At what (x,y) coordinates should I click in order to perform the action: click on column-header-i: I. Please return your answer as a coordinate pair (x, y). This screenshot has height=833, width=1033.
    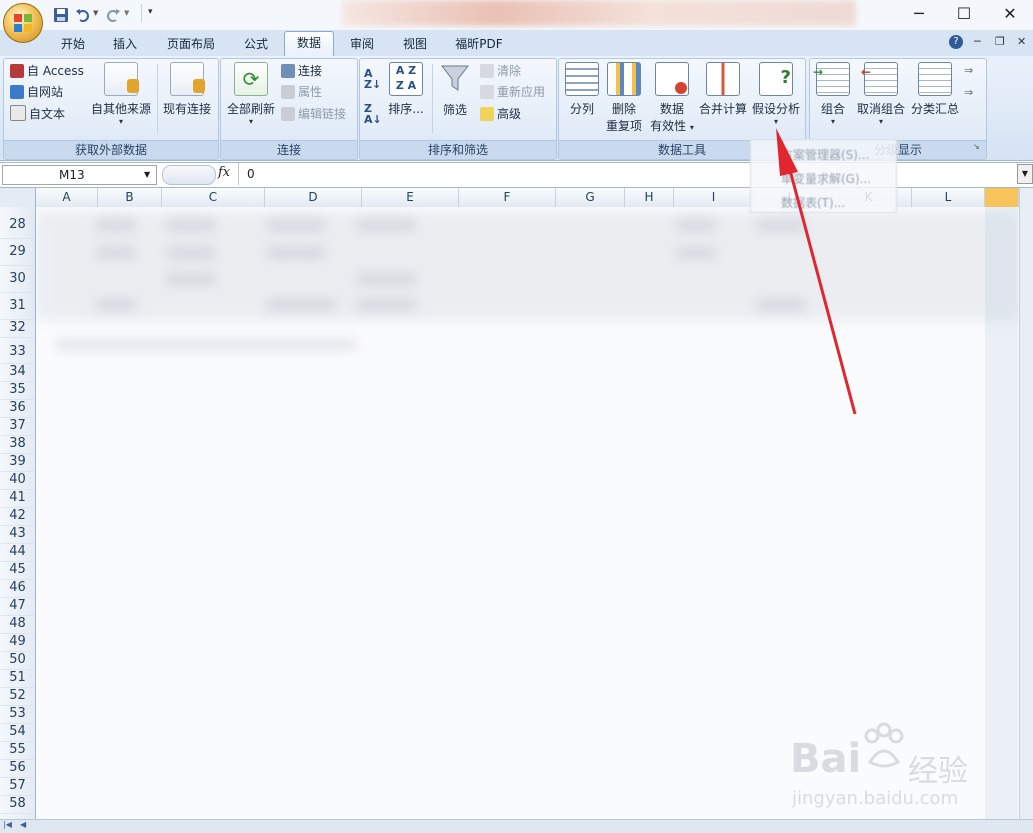
    Looking at the image, I should click on (714, 197).